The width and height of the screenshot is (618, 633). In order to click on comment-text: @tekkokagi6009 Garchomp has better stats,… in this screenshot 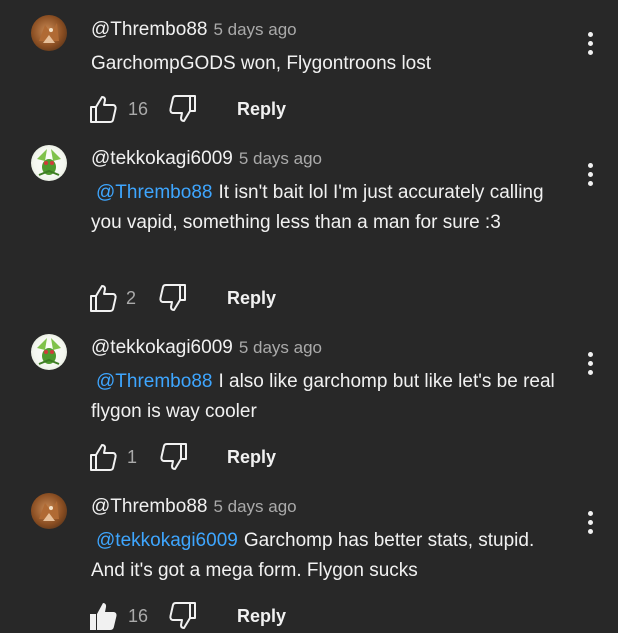, I will do `click(326, 556)`.